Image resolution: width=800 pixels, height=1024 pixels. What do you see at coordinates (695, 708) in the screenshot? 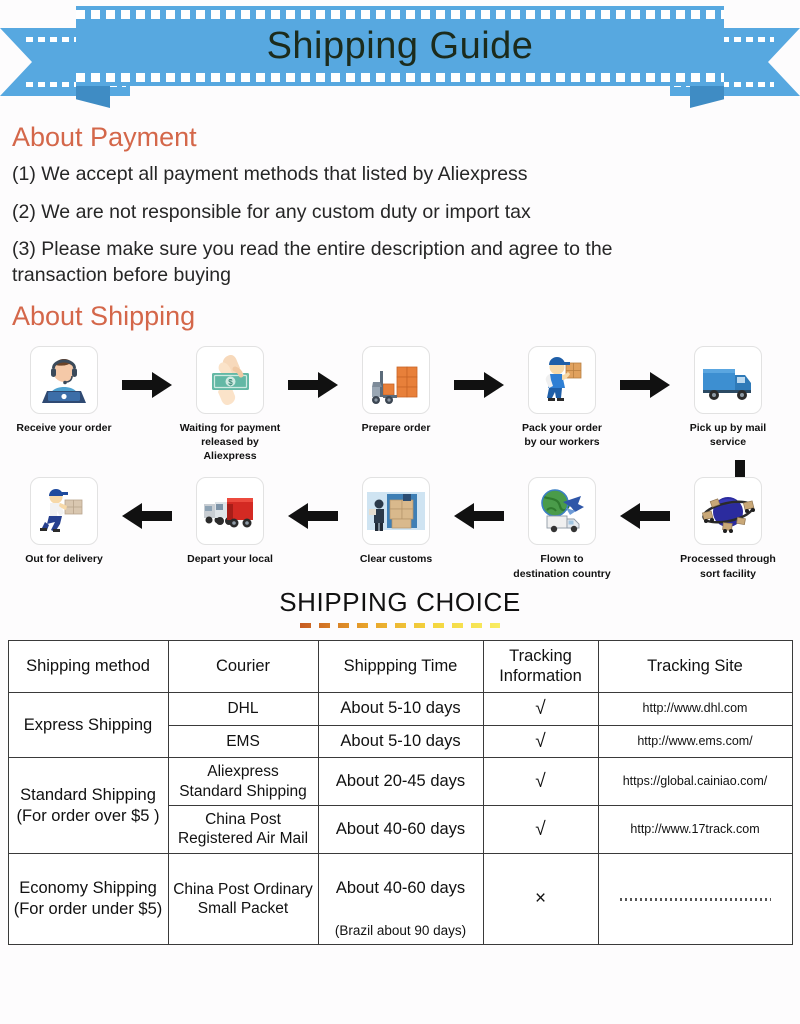
I see `cell-tracking-site: http://www.dhl.com` at bounding box center [695, 708].